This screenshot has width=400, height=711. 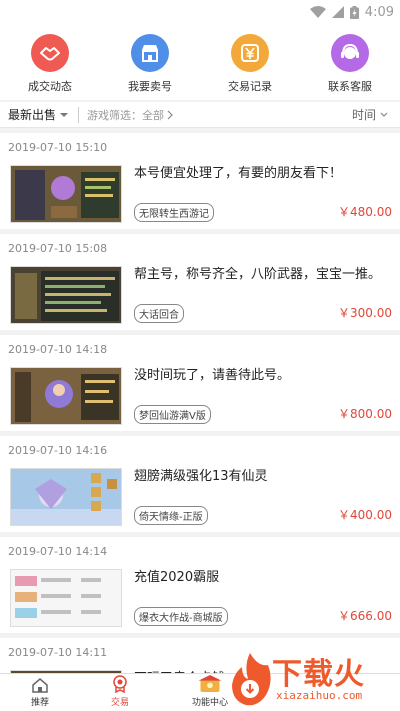 I want to click on latest-sale-dropdown: 最新出售, so click(x=34, y=114).